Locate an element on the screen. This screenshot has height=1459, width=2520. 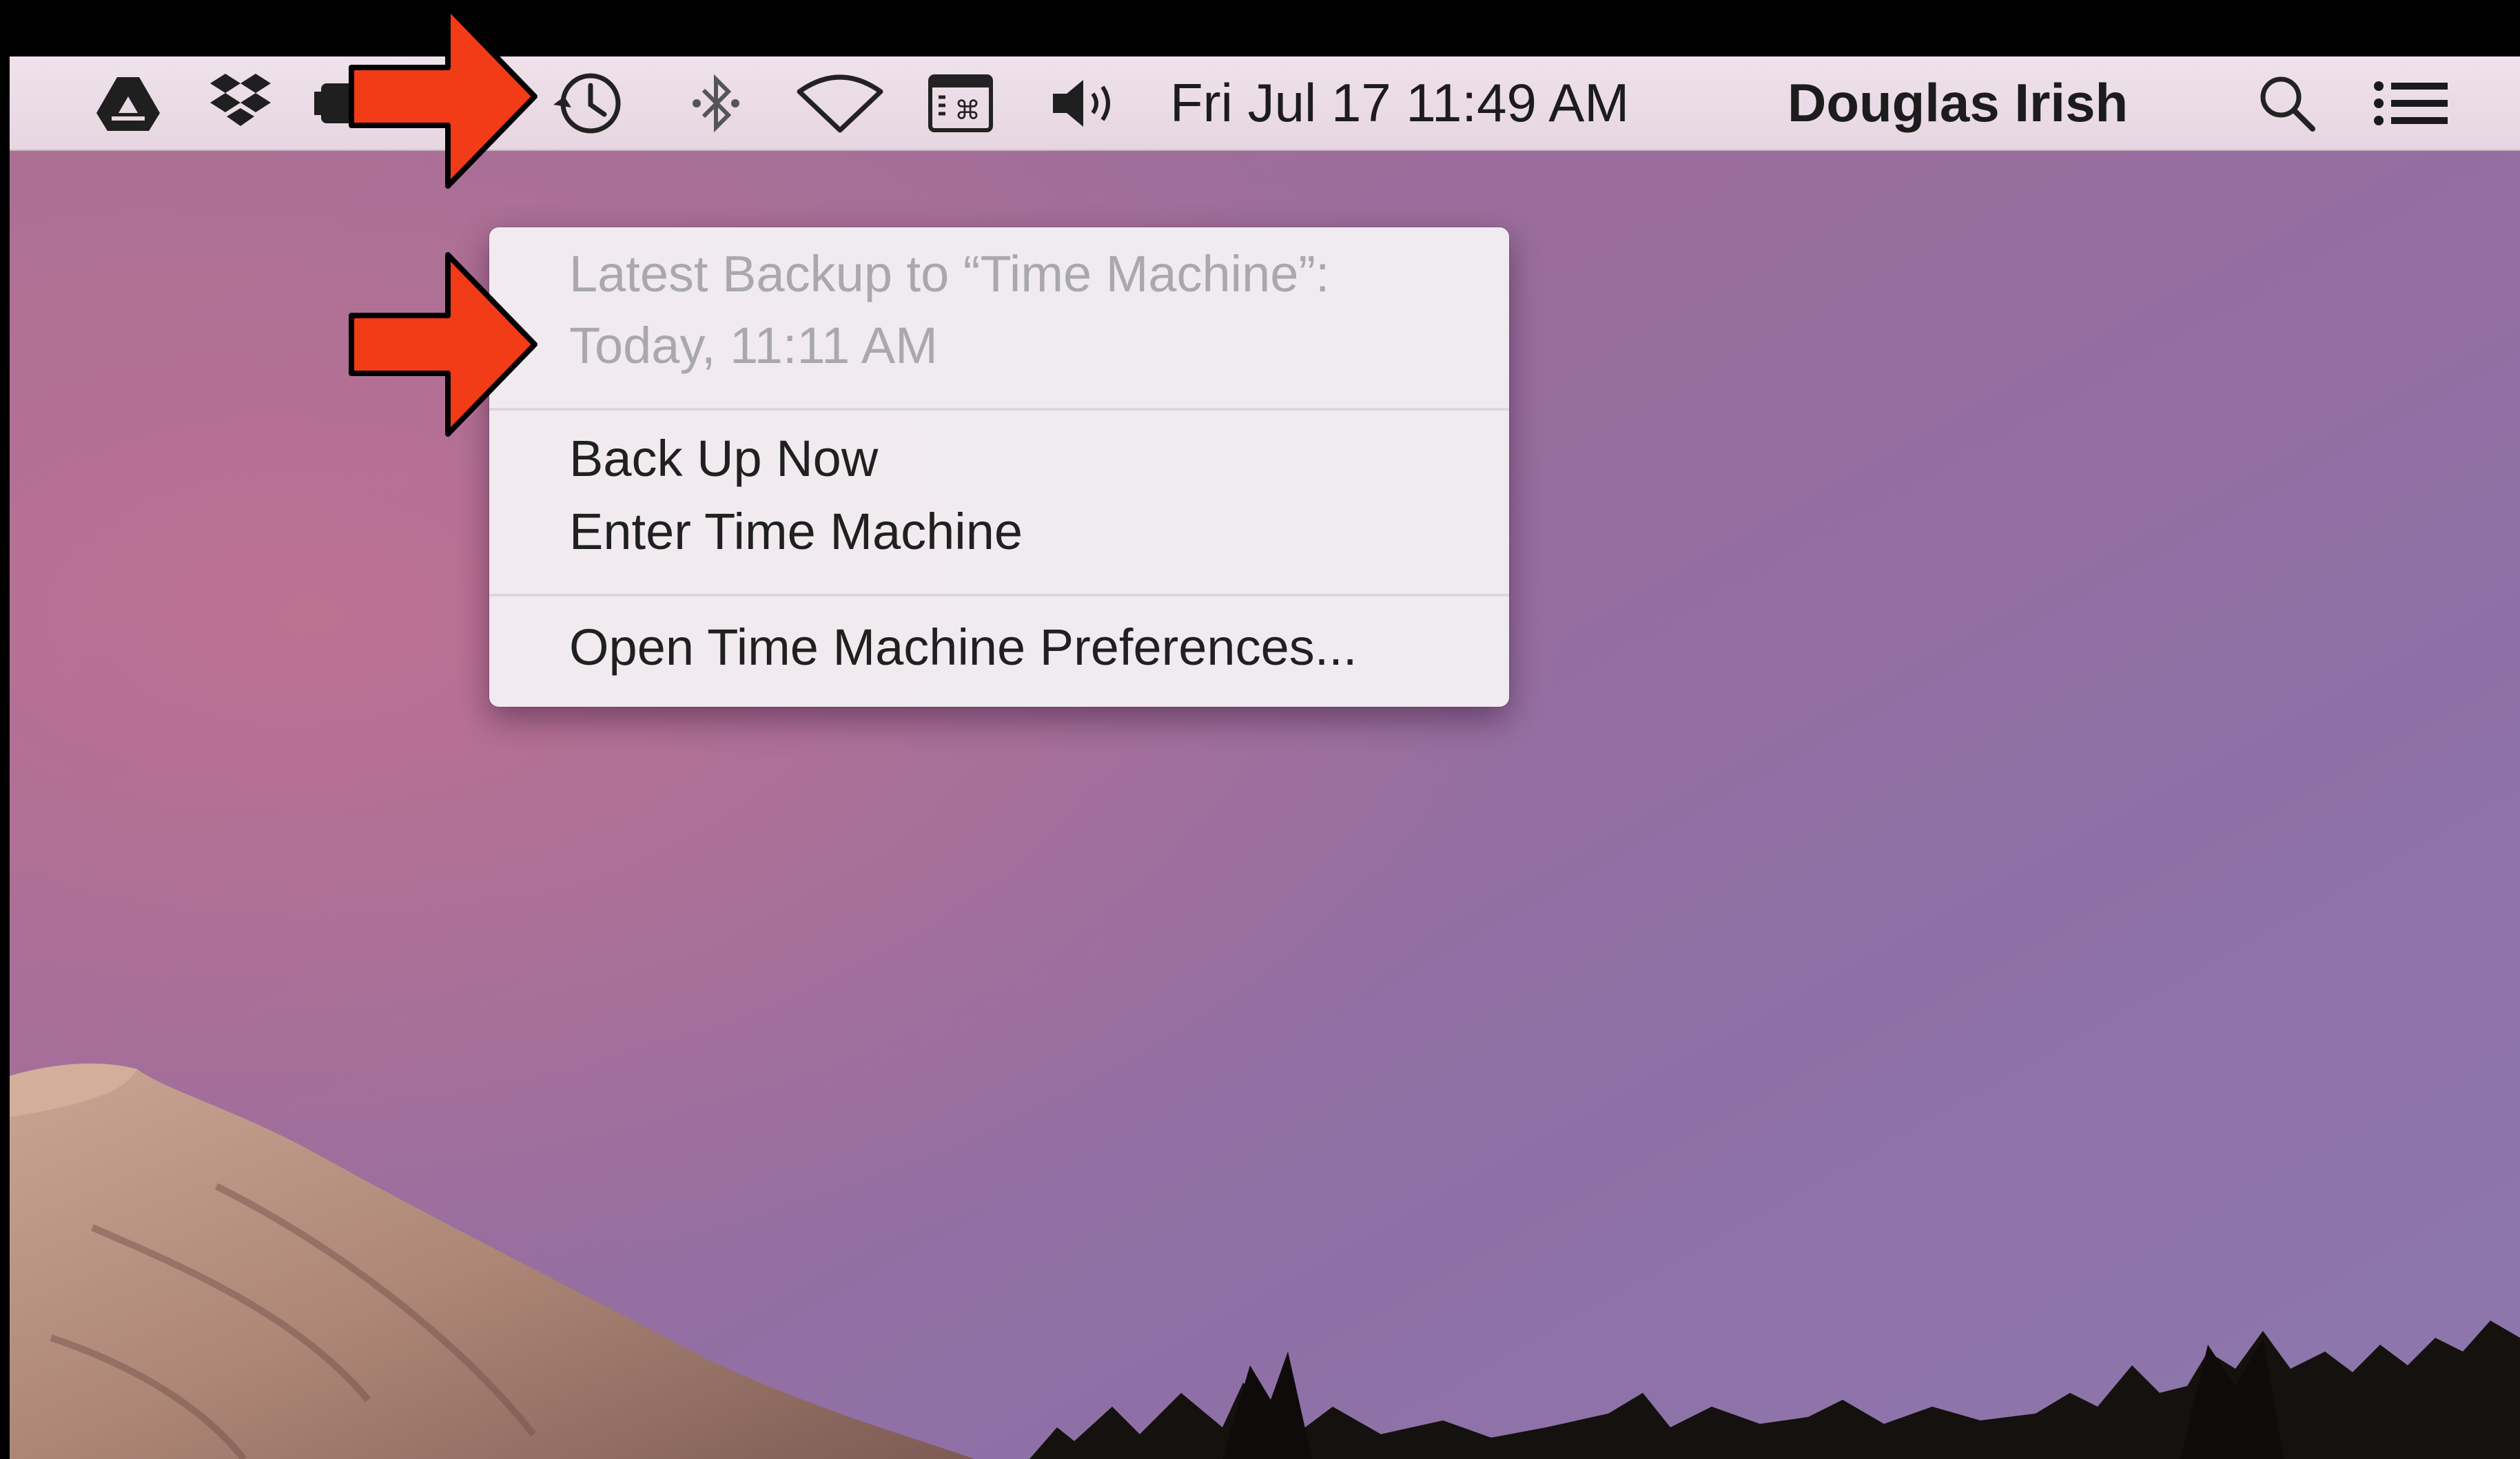
annotation-arrow-menubar is located at coordinates (443, 97).